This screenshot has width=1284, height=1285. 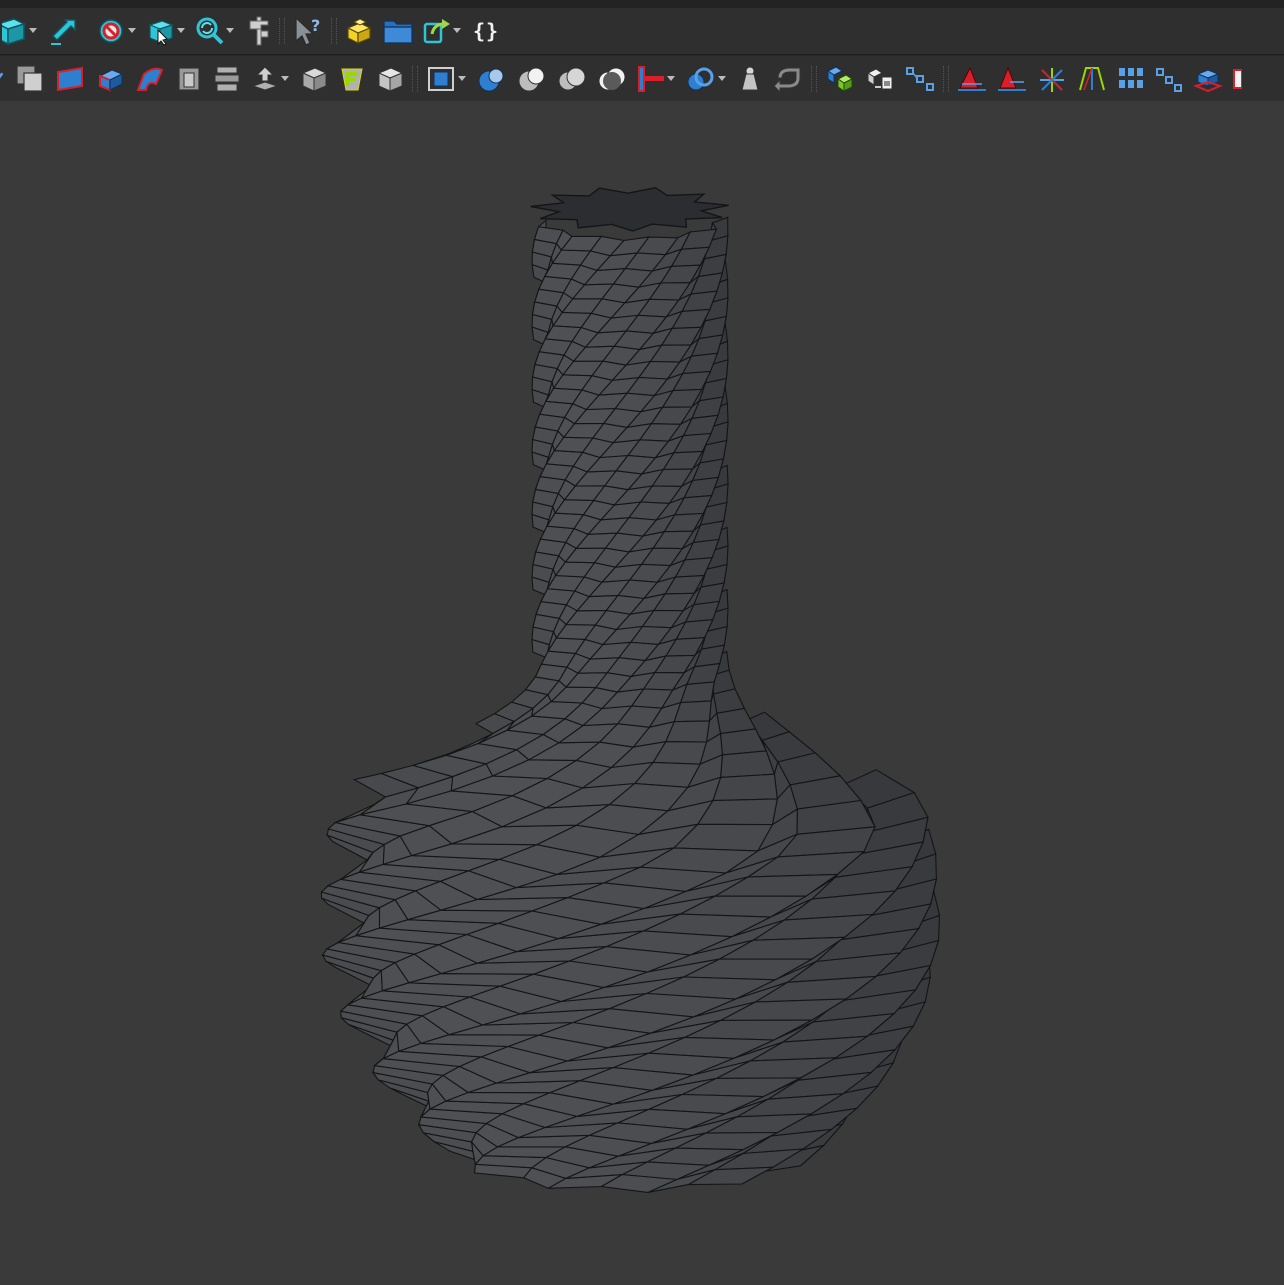 I want to click on helix-icon, so click(x=314, y=79).